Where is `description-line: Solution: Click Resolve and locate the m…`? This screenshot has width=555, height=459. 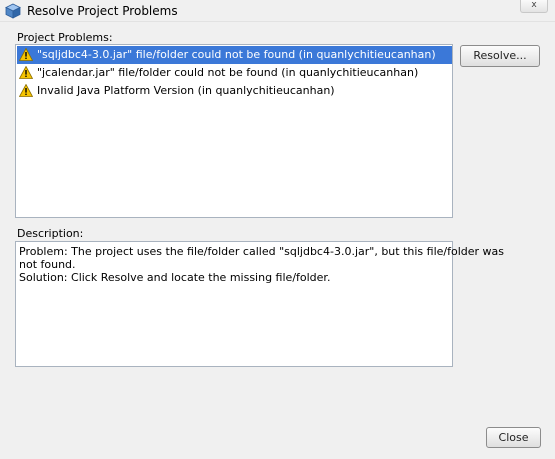
description-line: Solution: Click Resolve and locate the m… is located at coordinates (175, 277).